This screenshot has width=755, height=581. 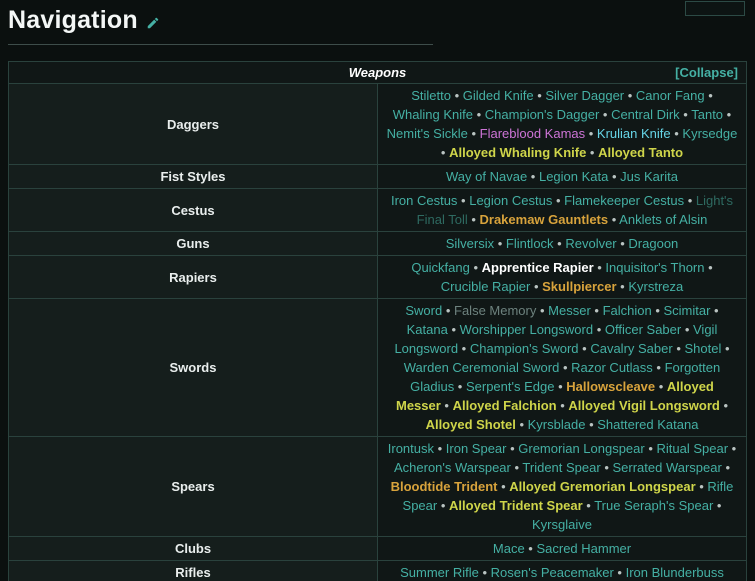 I want to click on weapon-link: Alloyed Trident Spear, so click(x=516, y=505).